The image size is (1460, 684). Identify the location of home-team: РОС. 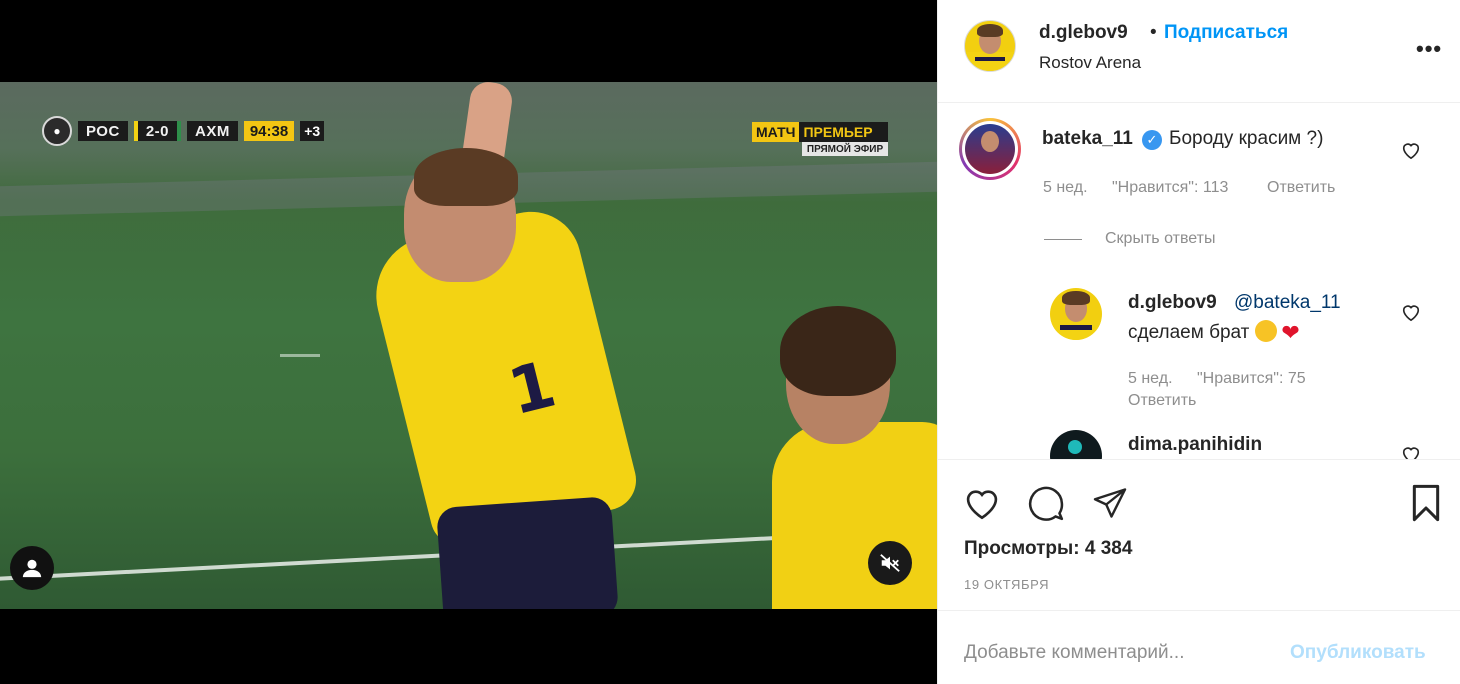
(103, 131).